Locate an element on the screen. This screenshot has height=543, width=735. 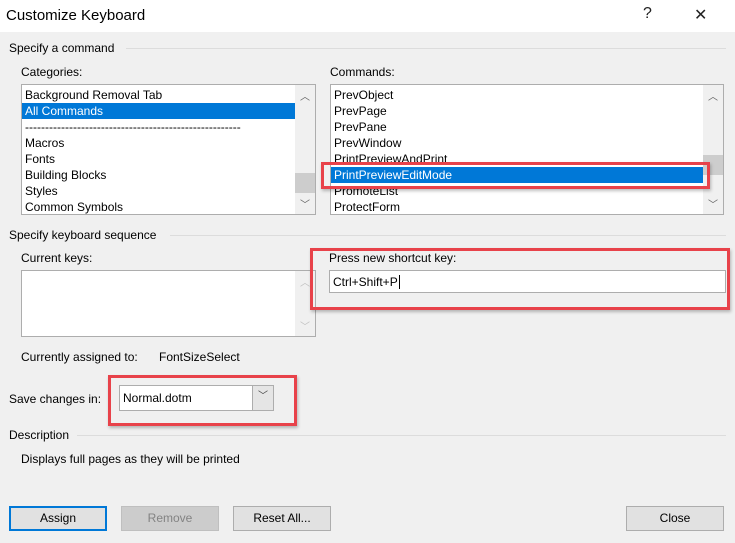
assigned-label: Currently assigned to: is located at coordinates (79, 357).